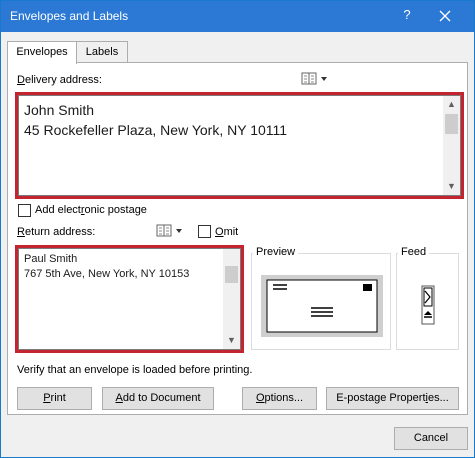 This screenshot has height=458, width=475. I want to click on feed-method-icon, so click(428, 305).